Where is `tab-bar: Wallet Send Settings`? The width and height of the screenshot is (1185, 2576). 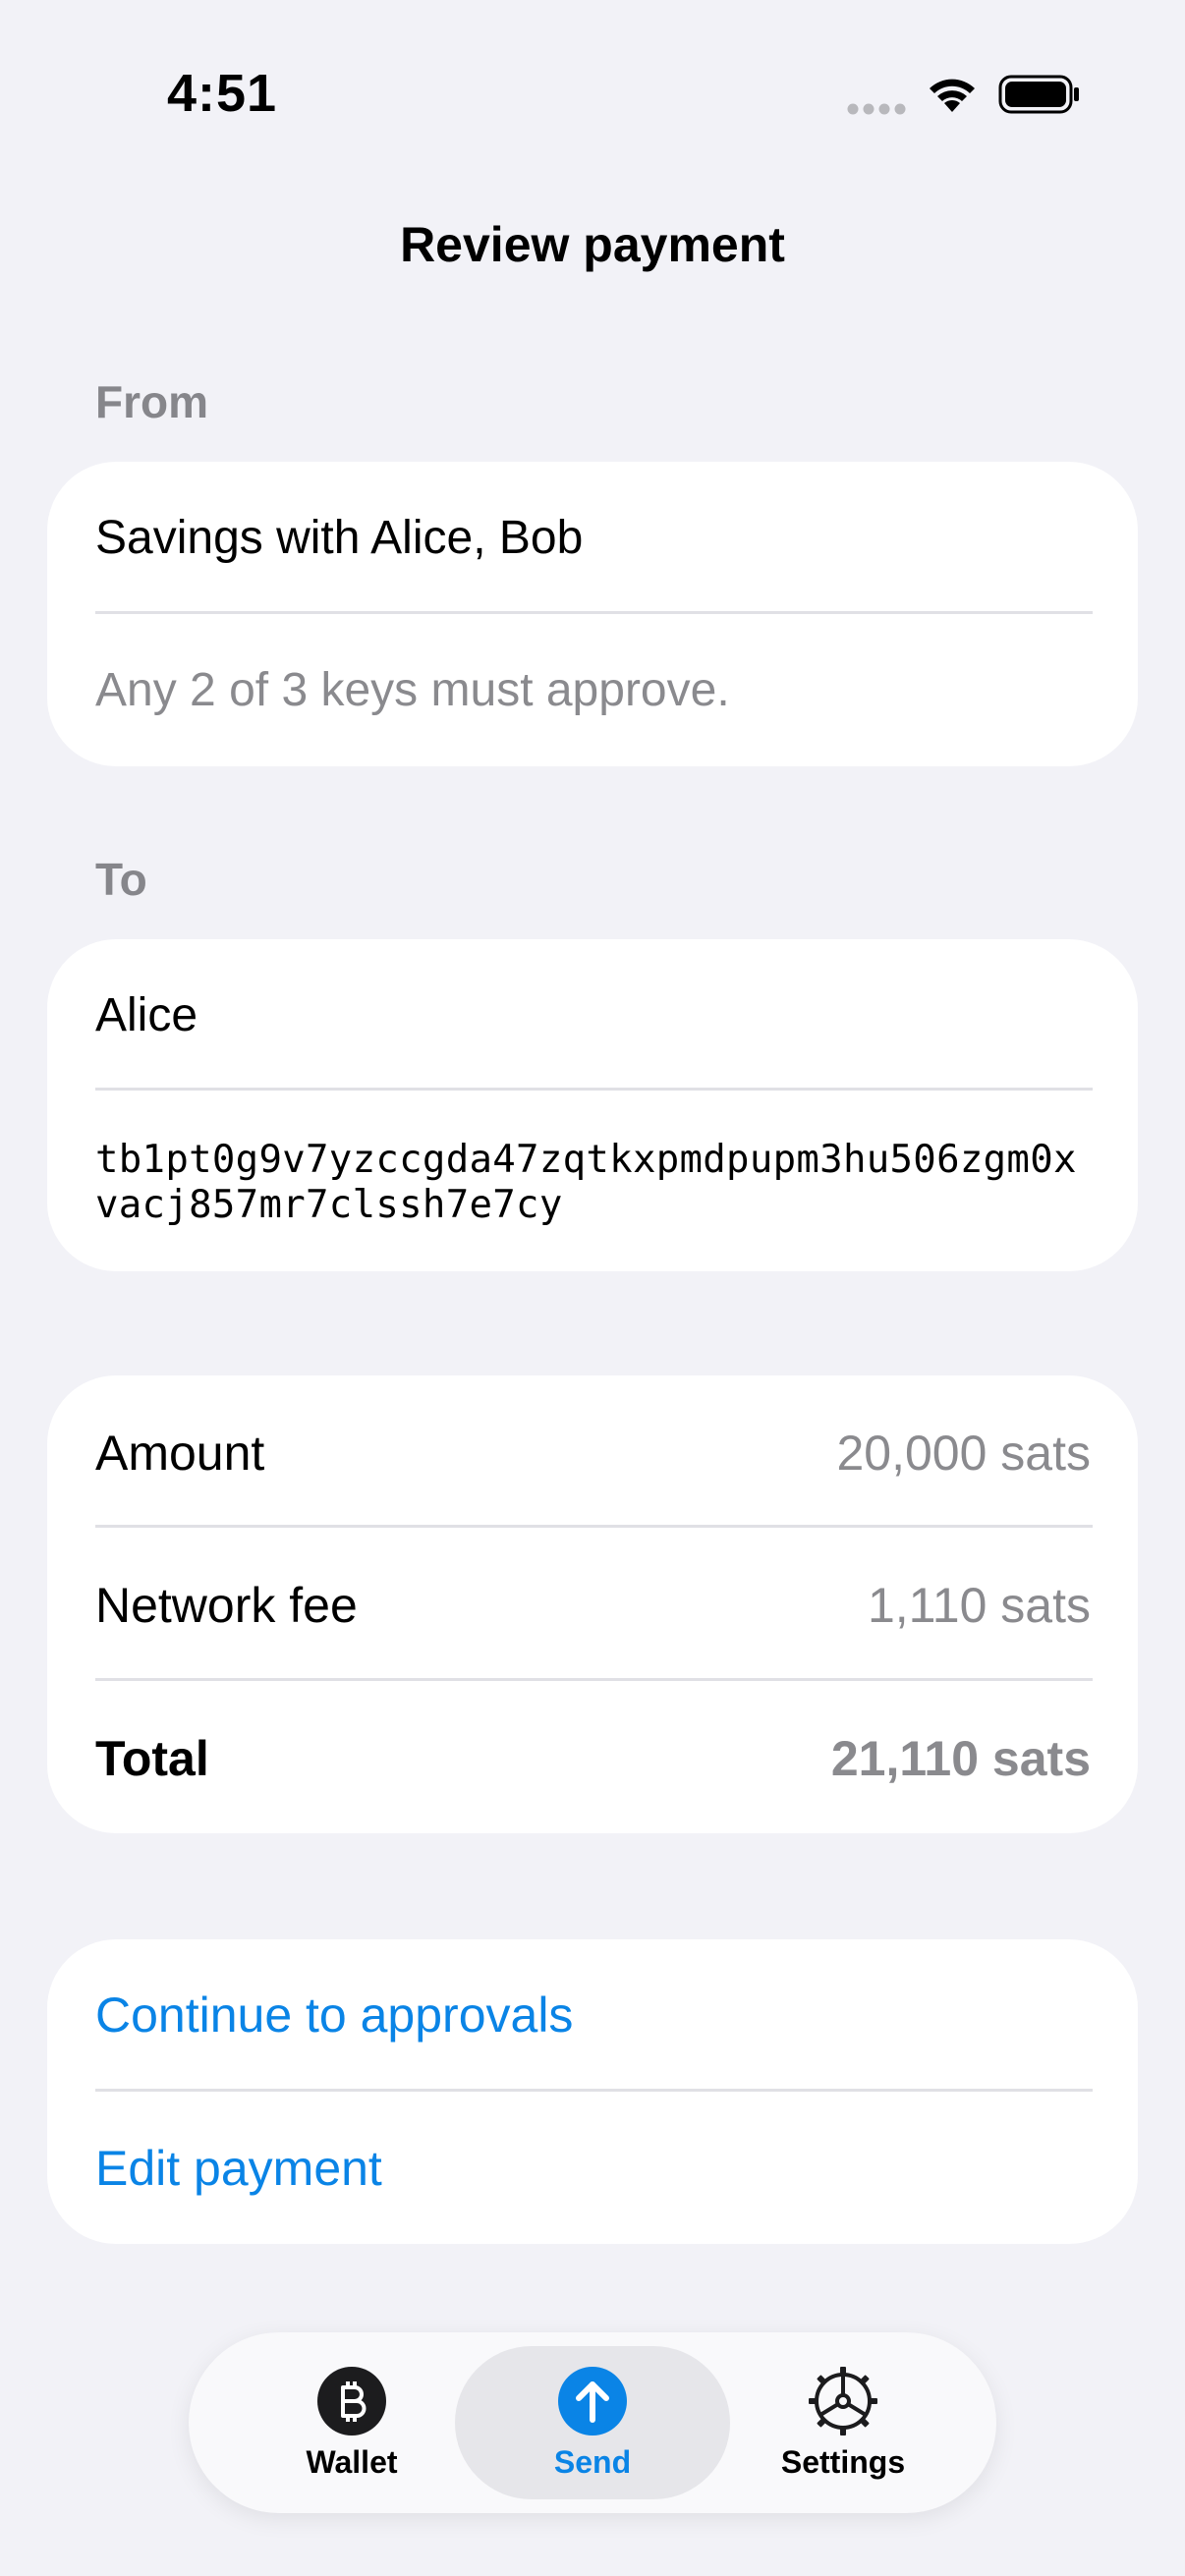
tab-bar: Wallet Send Settings is located at coordinates (592, 2422).